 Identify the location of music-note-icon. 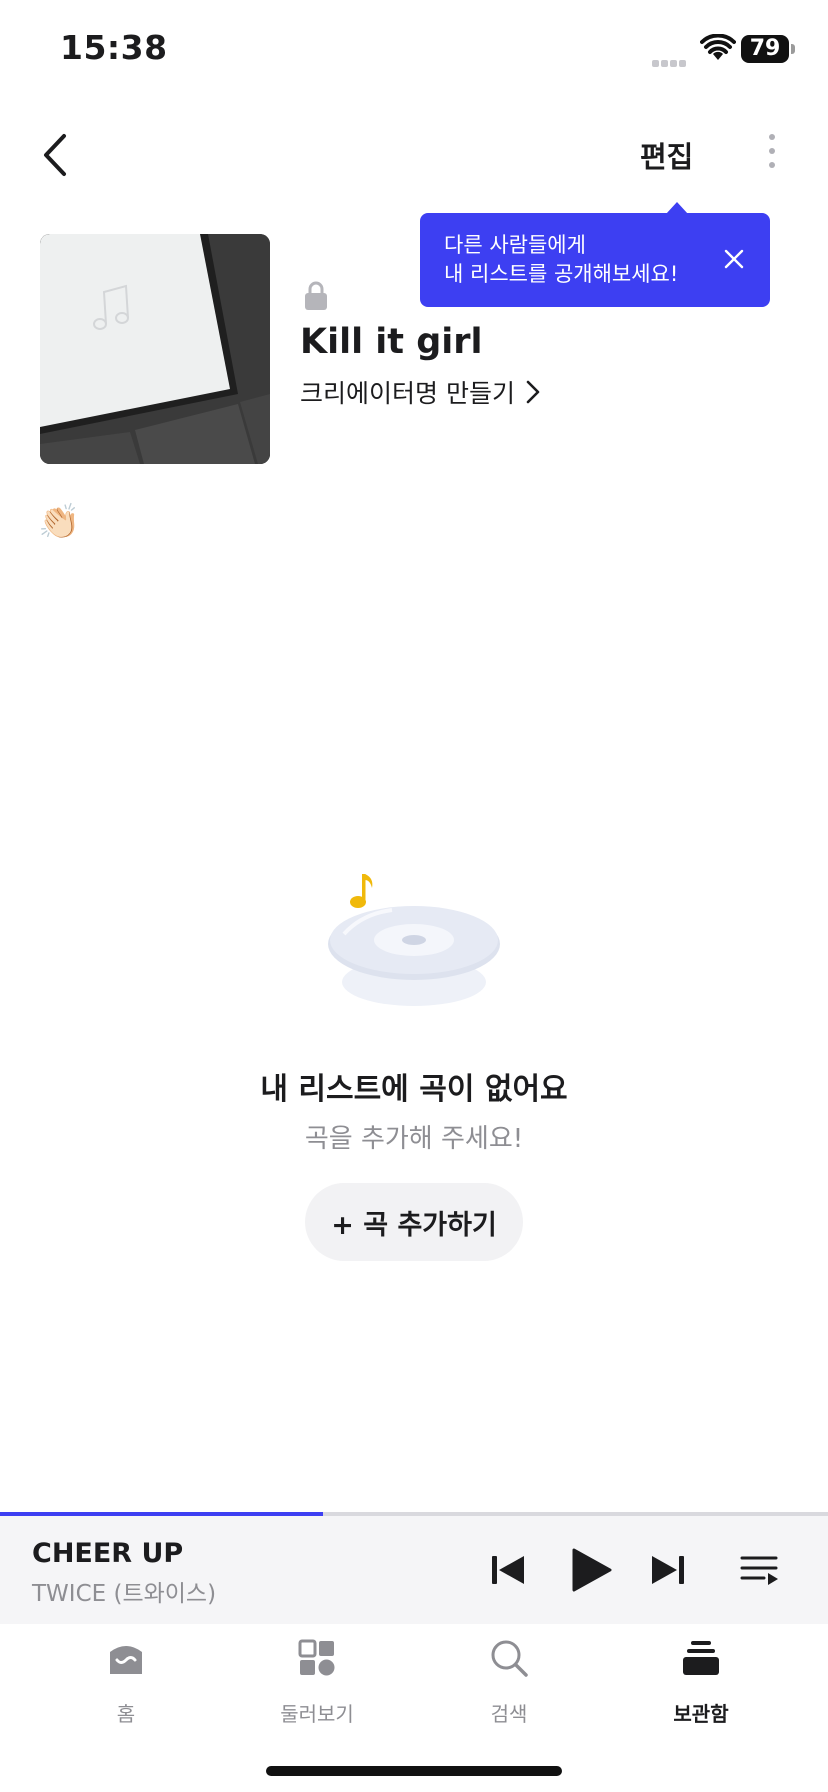
(361, 891).